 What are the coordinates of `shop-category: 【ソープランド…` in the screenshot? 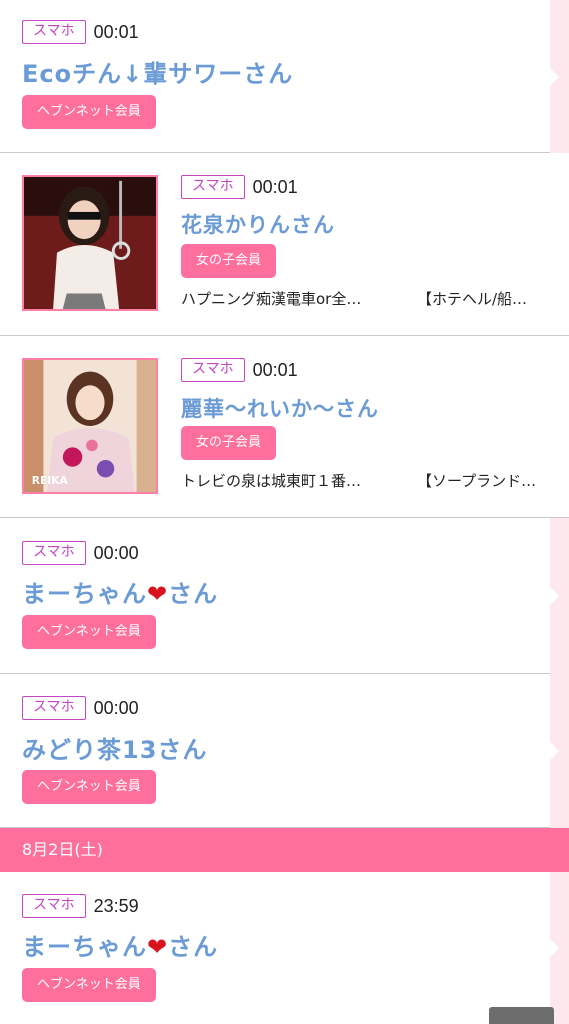 It's located at (477, 481).